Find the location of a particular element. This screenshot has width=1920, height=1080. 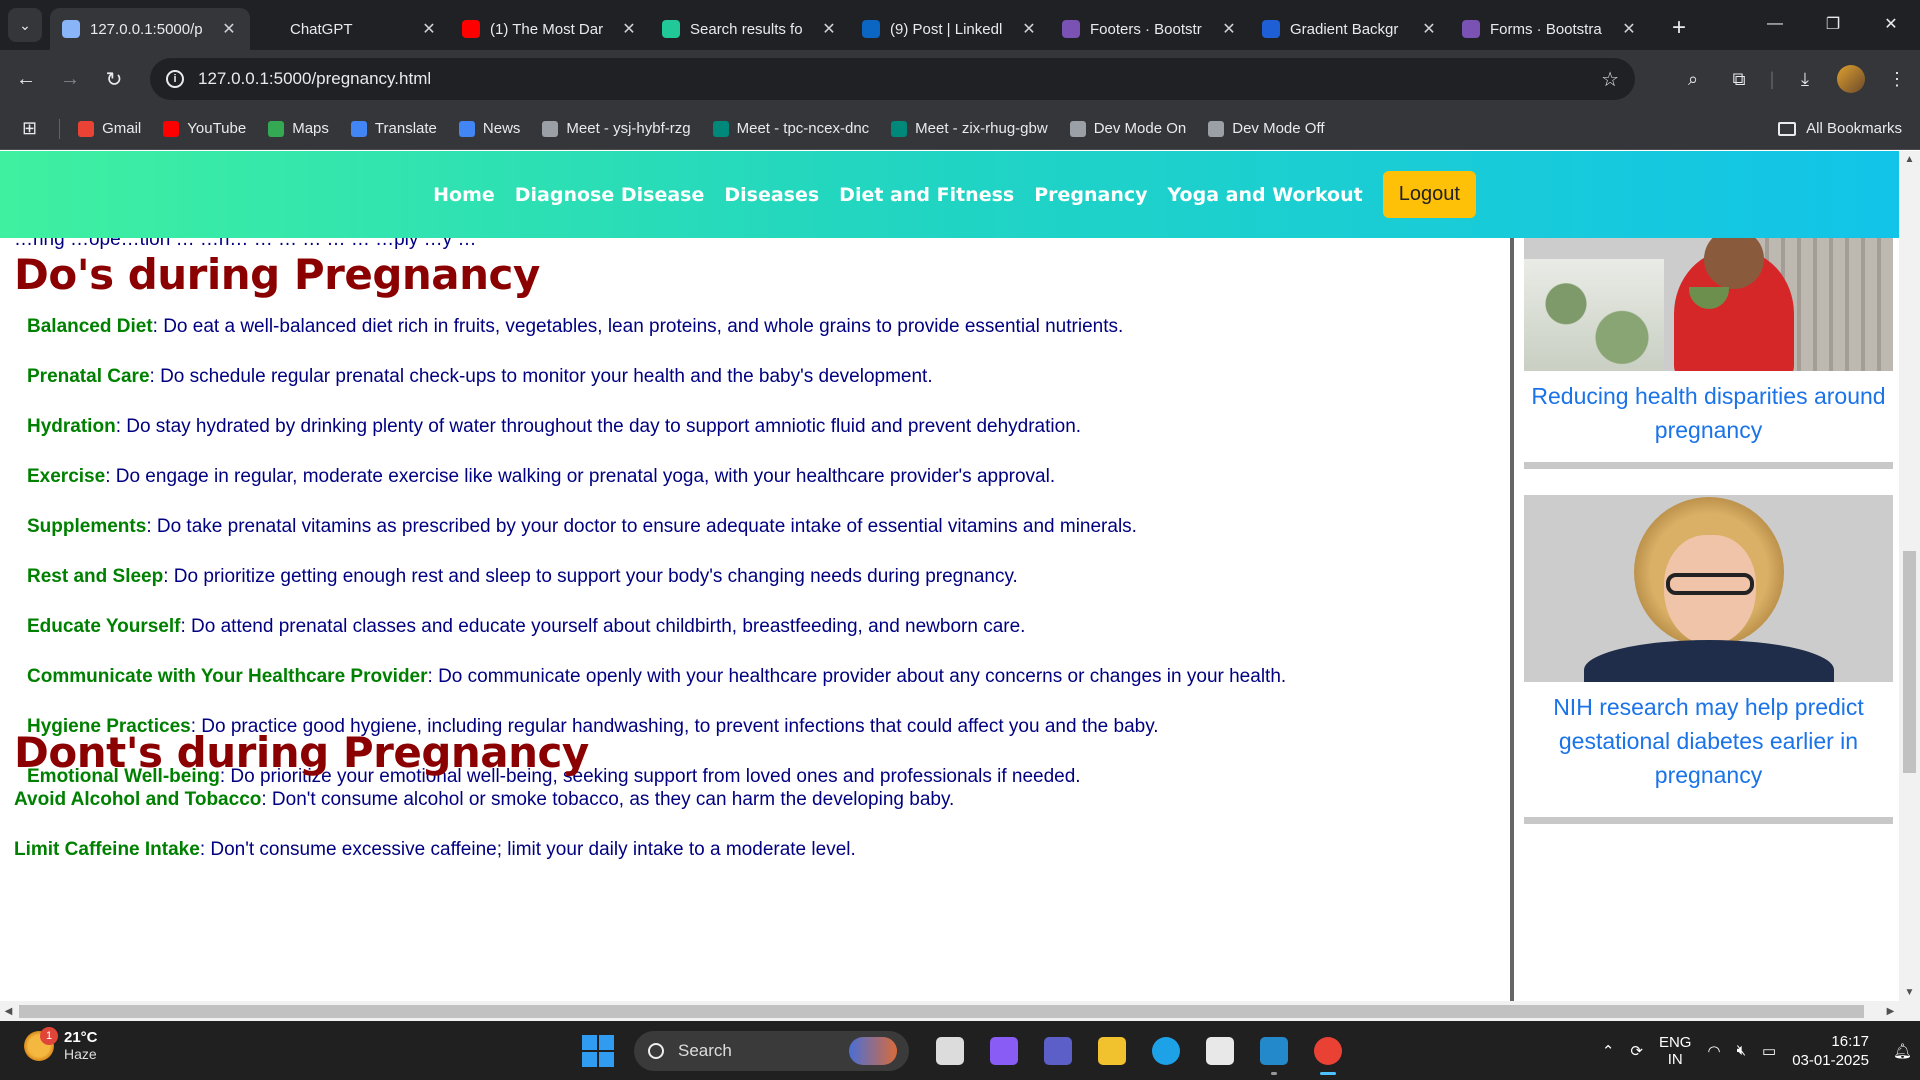

language-indicator: ENG IN is located at coordinates (1675, 1051).